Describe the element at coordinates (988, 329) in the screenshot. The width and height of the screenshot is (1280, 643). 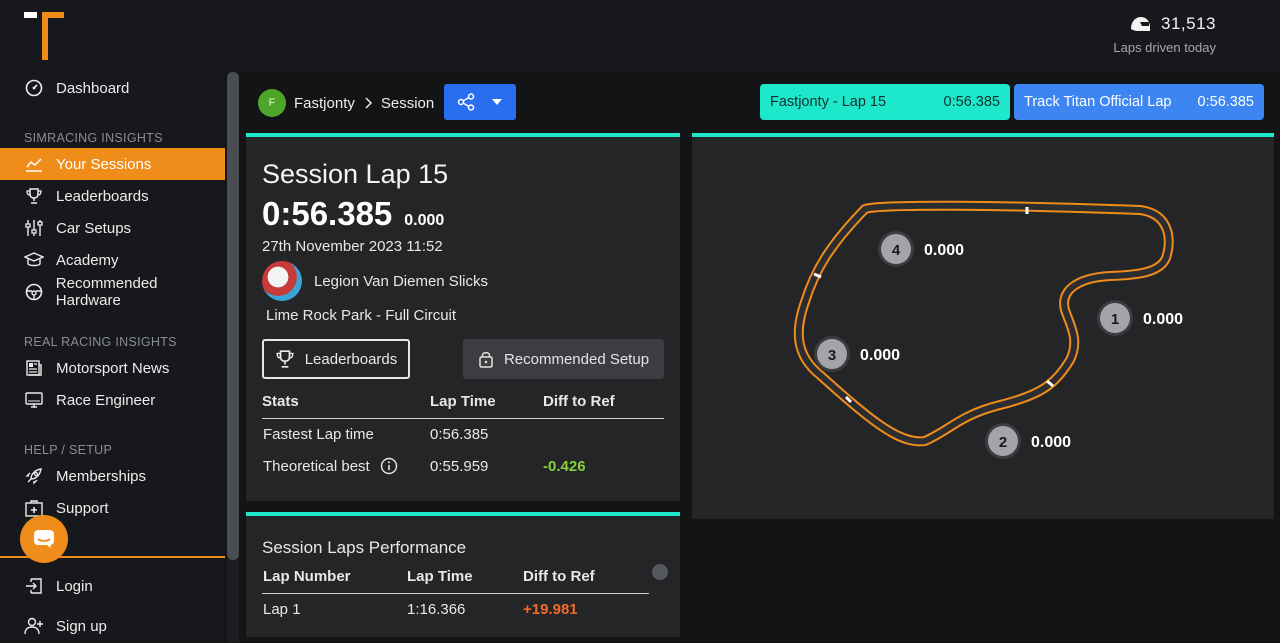
I see `track-map: 1 0.000 2 0.000 3 0.000 4 0.000` at that location.